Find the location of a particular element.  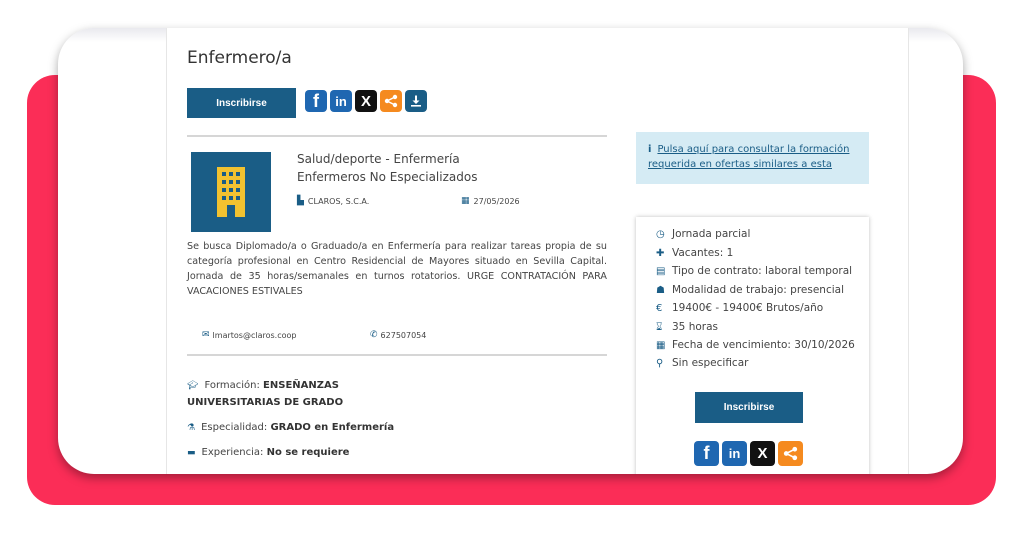

summary-horas: ⌛︎ 35 horas is located at coordinates (687, 327).